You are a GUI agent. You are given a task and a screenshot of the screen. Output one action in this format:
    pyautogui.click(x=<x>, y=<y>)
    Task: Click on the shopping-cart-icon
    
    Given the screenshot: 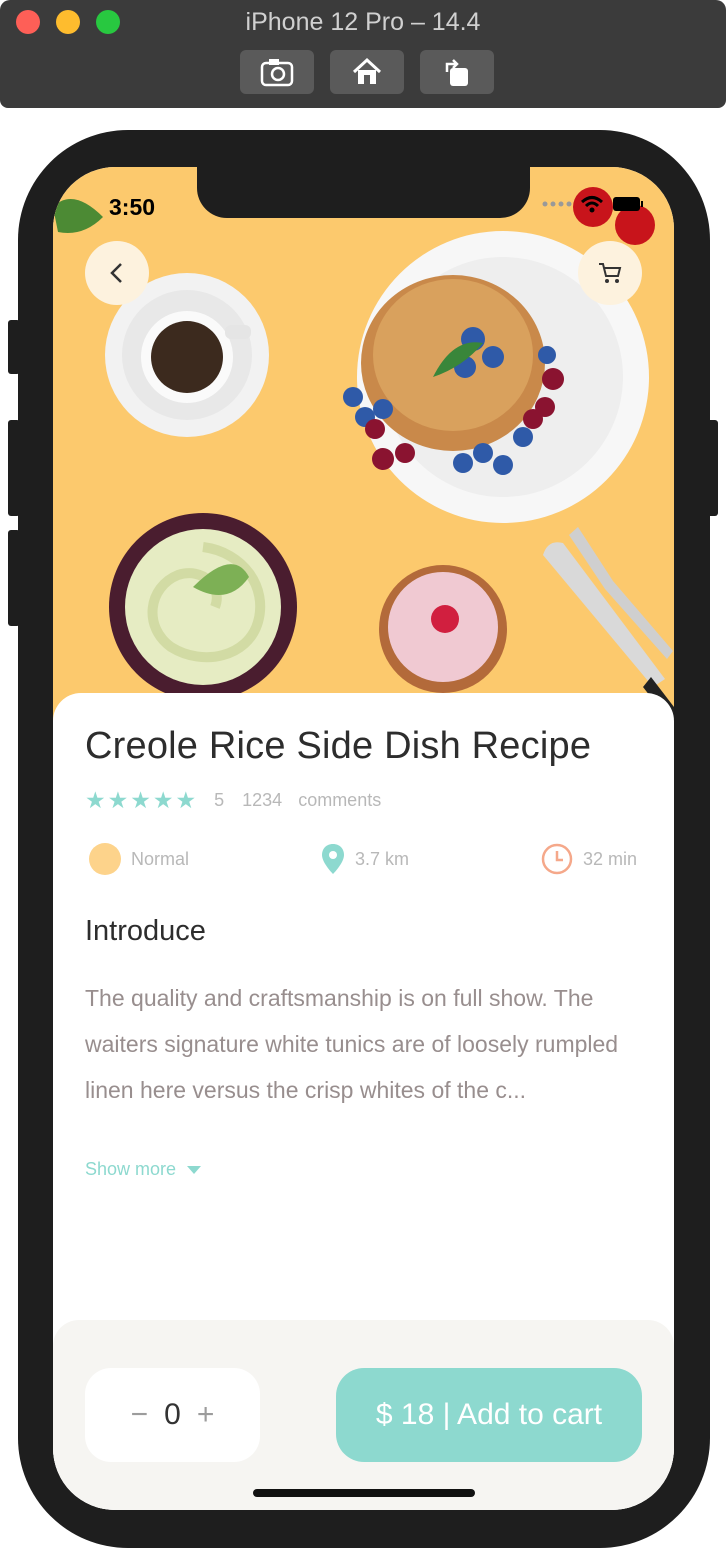 What is the action you would take?
    pyautogui.click(x=610, y=273)
    